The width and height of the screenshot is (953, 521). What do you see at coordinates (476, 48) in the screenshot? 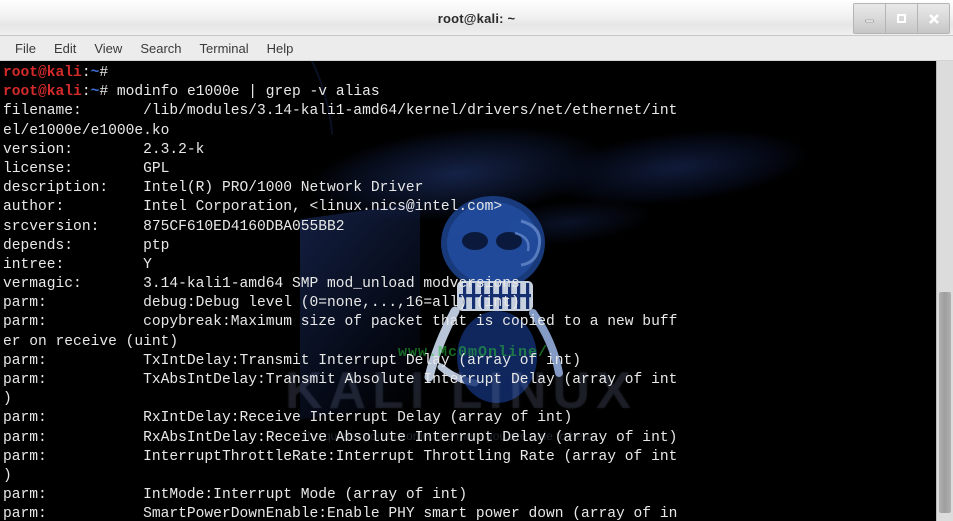
I see `menu-bar: File Edit View Search Terminal Help` at bounding box center [476, 48].